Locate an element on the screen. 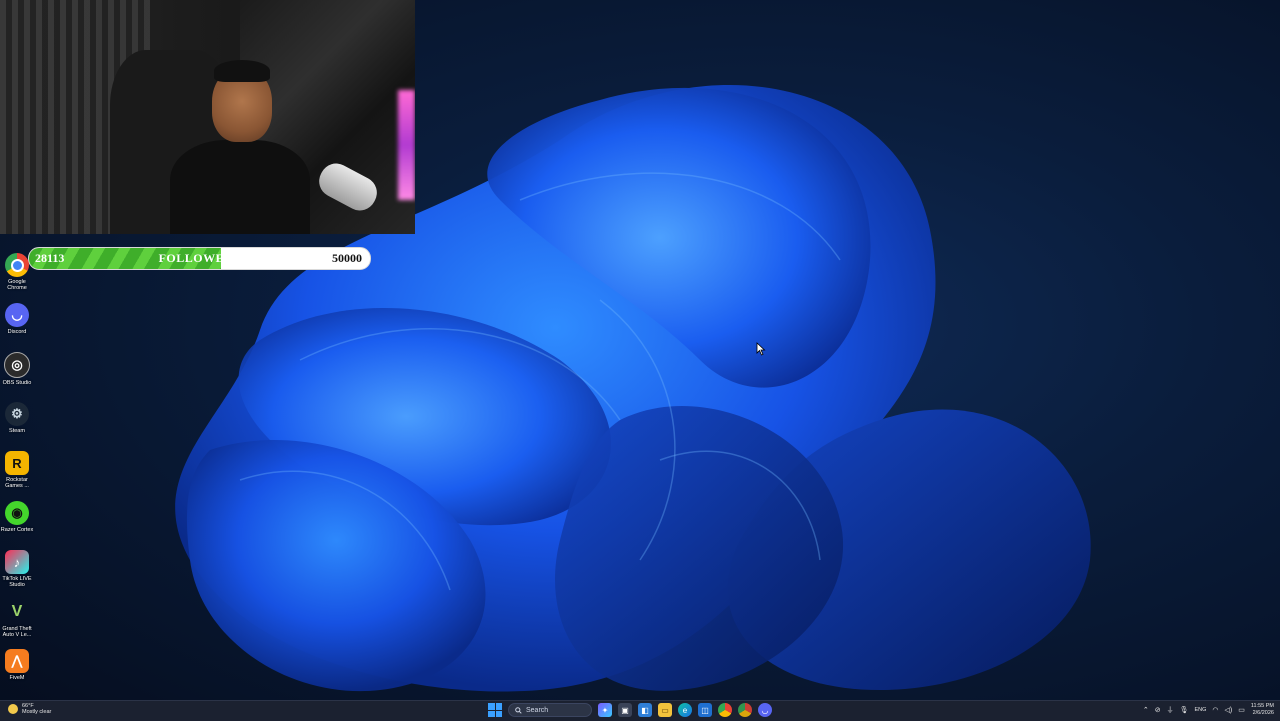 The width and height of the screenshot is (1280, 721). tiktok-icon: ♪ is located at coordinates (17, 562).